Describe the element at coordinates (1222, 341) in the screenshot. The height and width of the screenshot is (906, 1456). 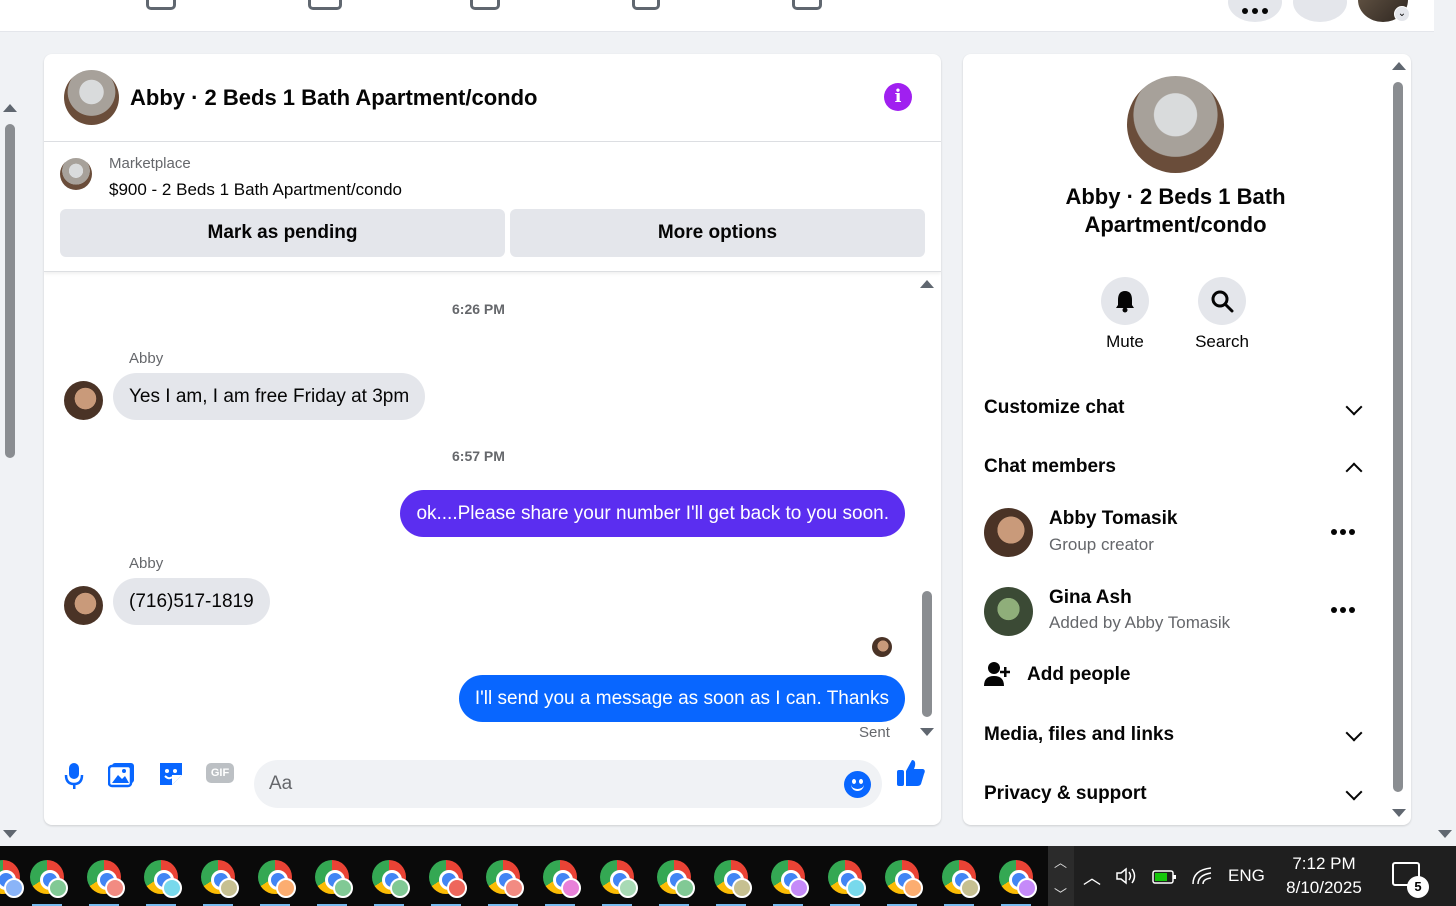
I see `search-label: Search` at that location.